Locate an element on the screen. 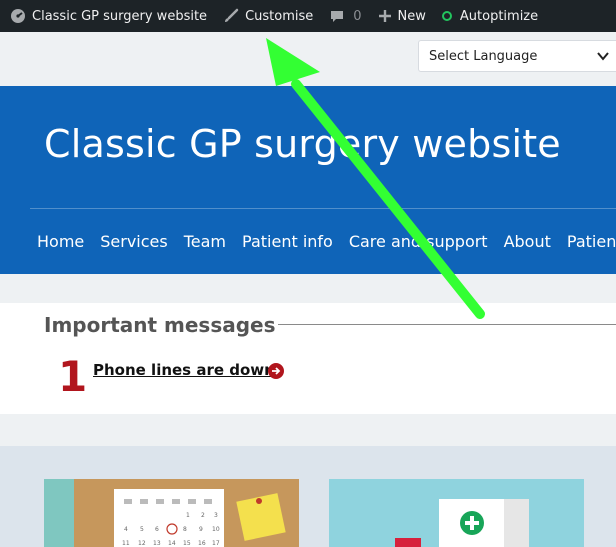  svg-text: 8 is located at coordinates (185, 529).